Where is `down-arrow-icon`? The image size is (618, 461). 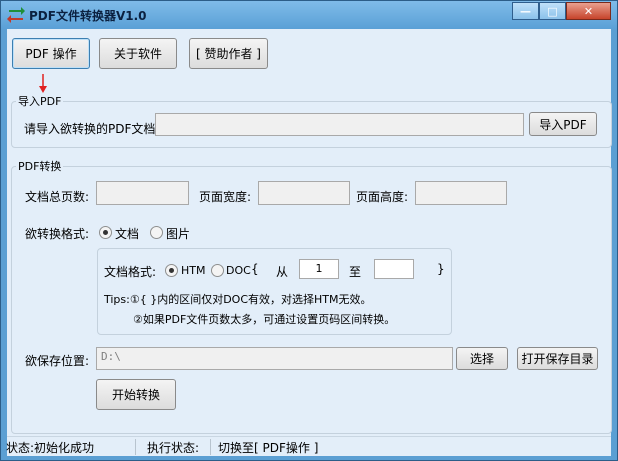
down-arrow-icon is located at coordinates (43, 83).